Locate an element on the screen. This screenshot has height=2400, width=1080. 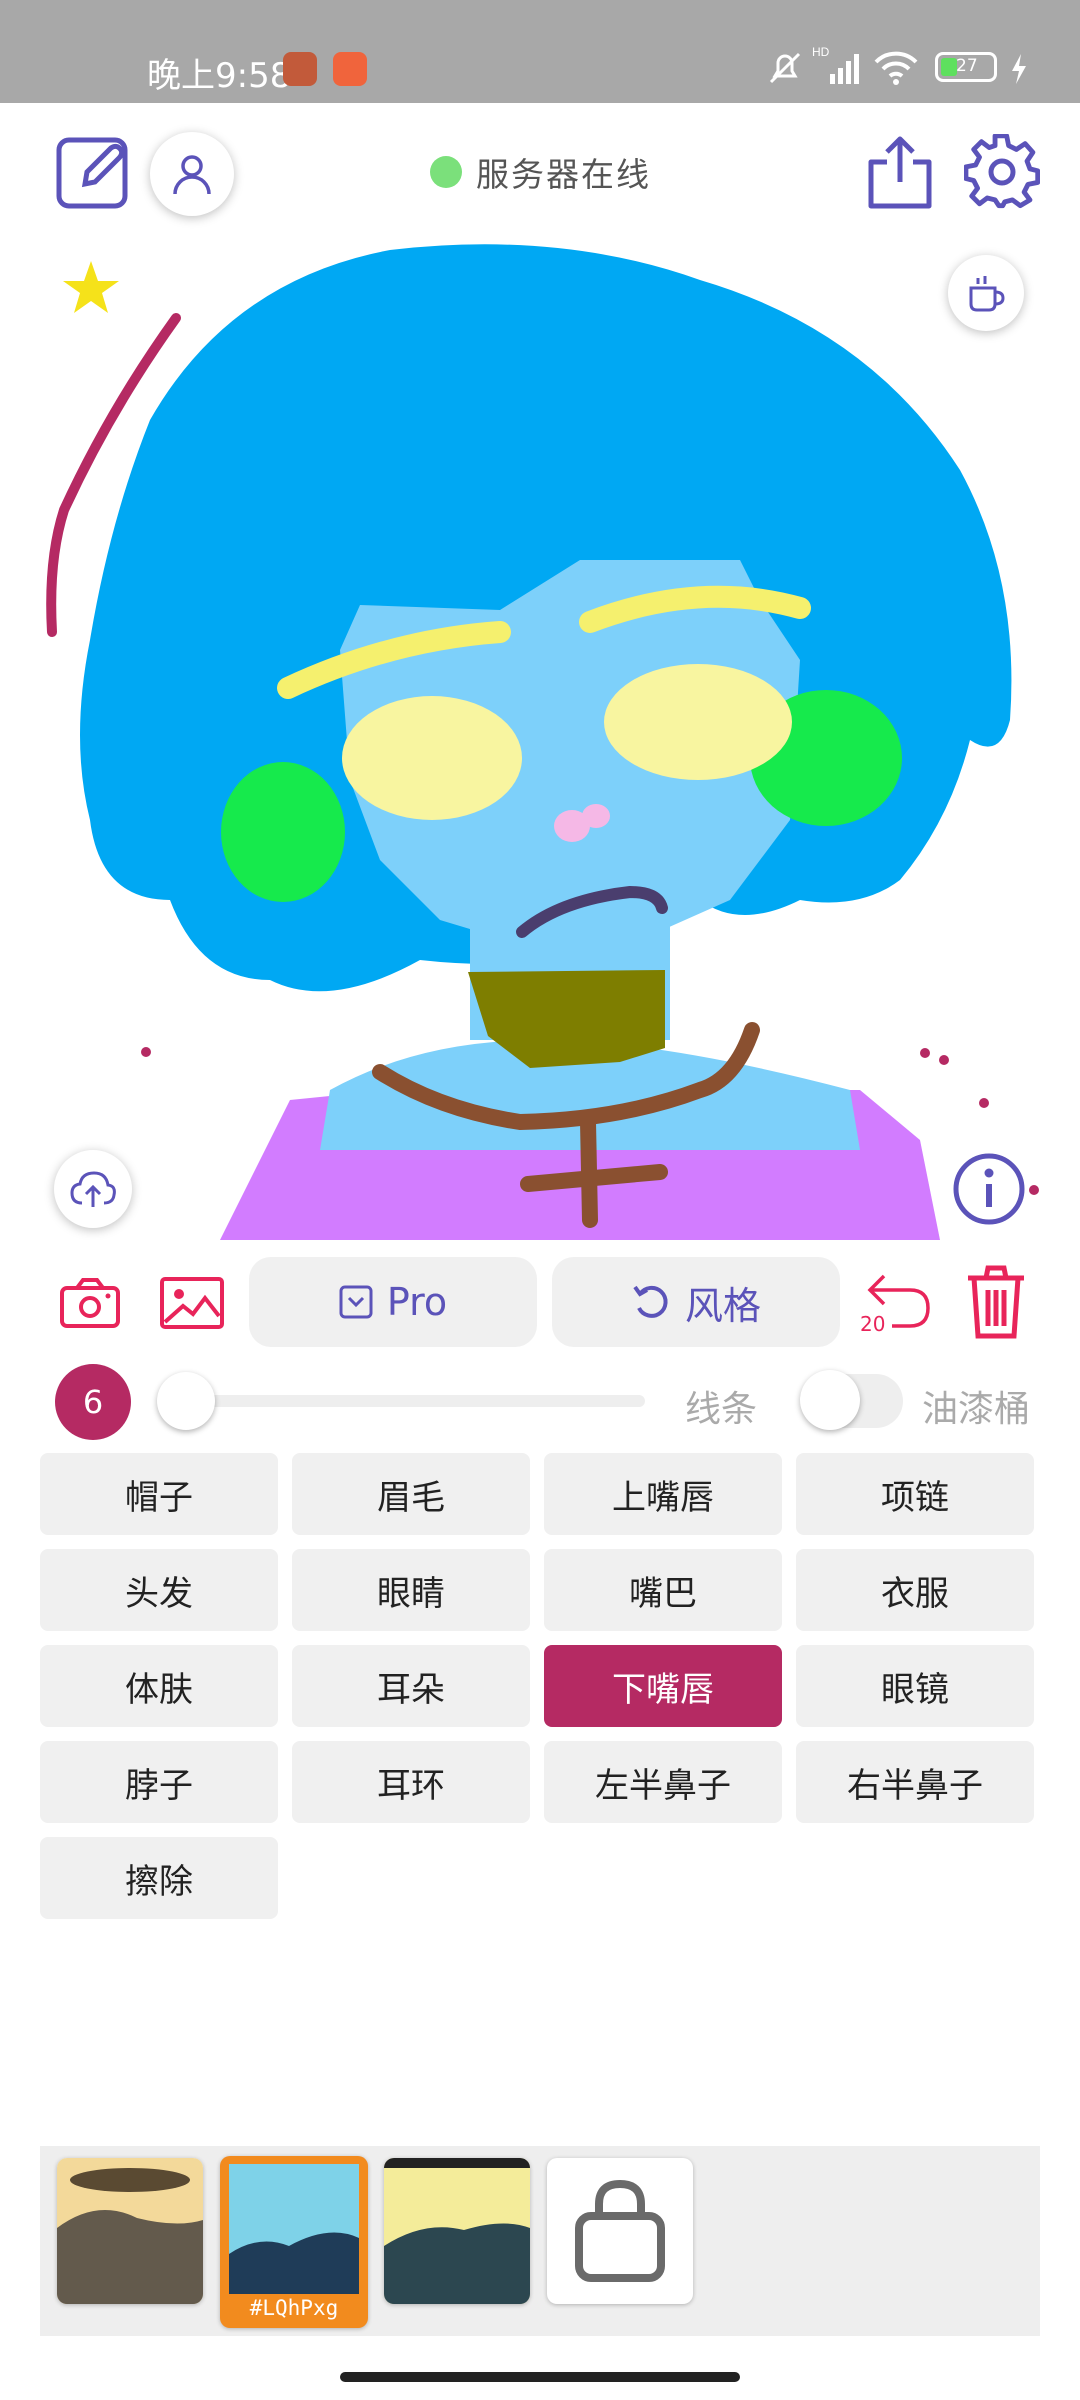
part-button-label: 项链 is located at coordinates (915, 1497).